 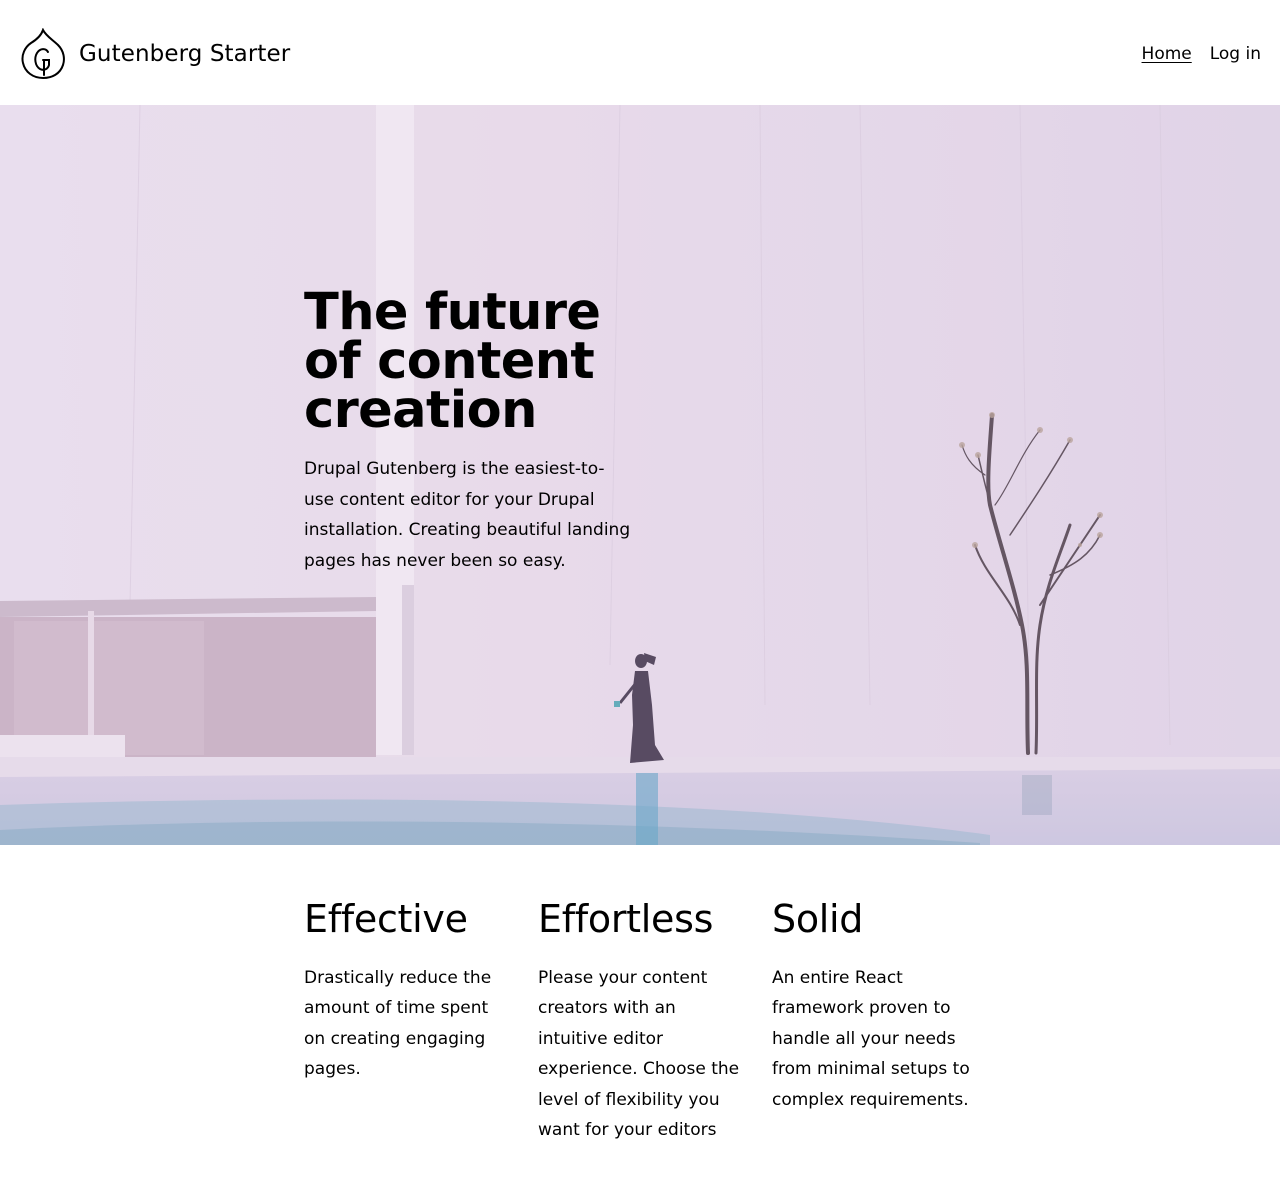 I want to click on feature-title: Effective, so click(x=386, y=919).